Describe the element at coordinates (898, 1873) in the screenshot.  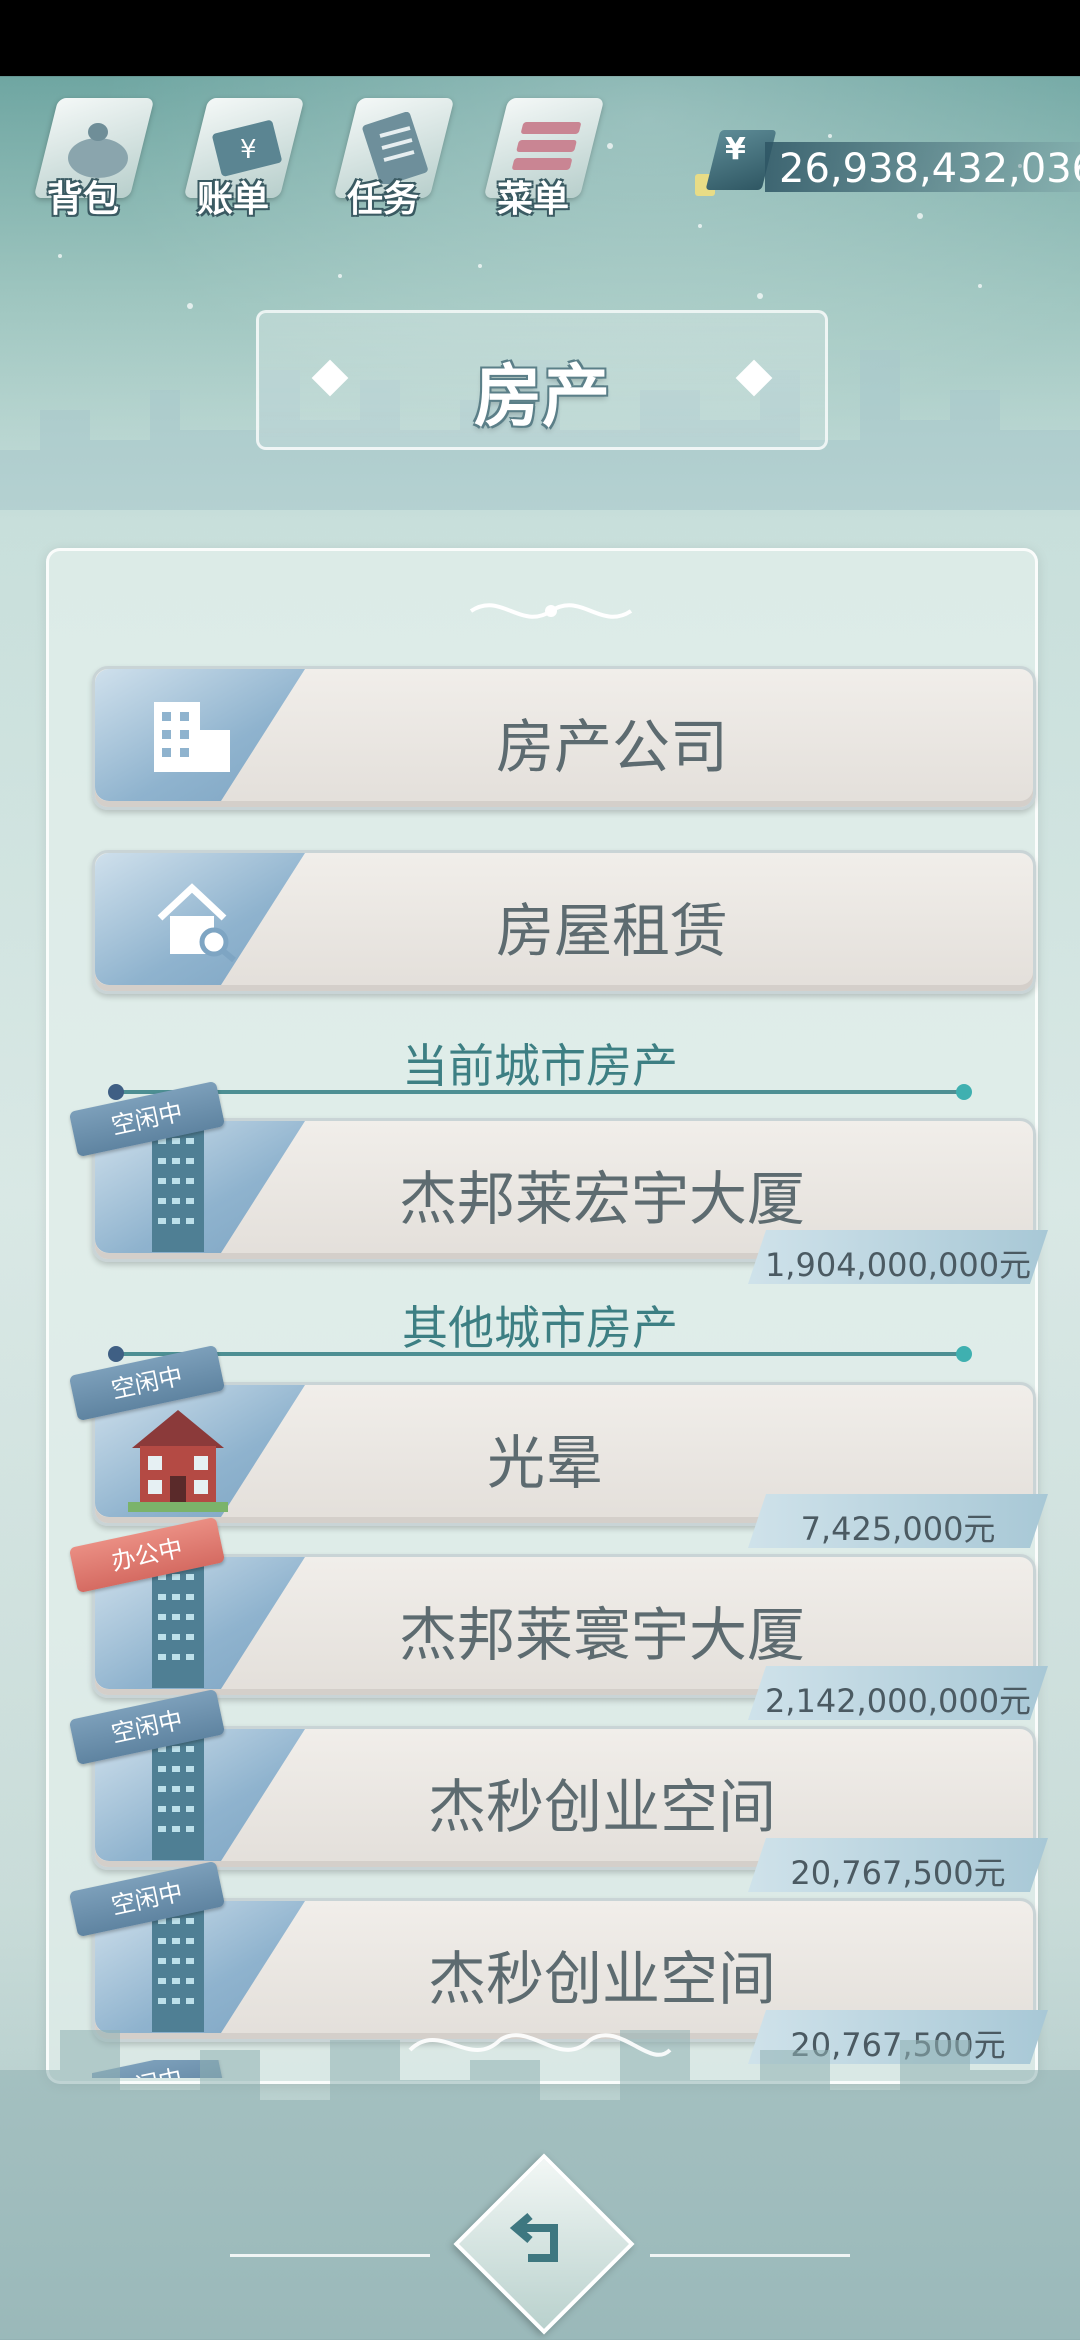
I see `property-price: 20,767,500元` at that location.